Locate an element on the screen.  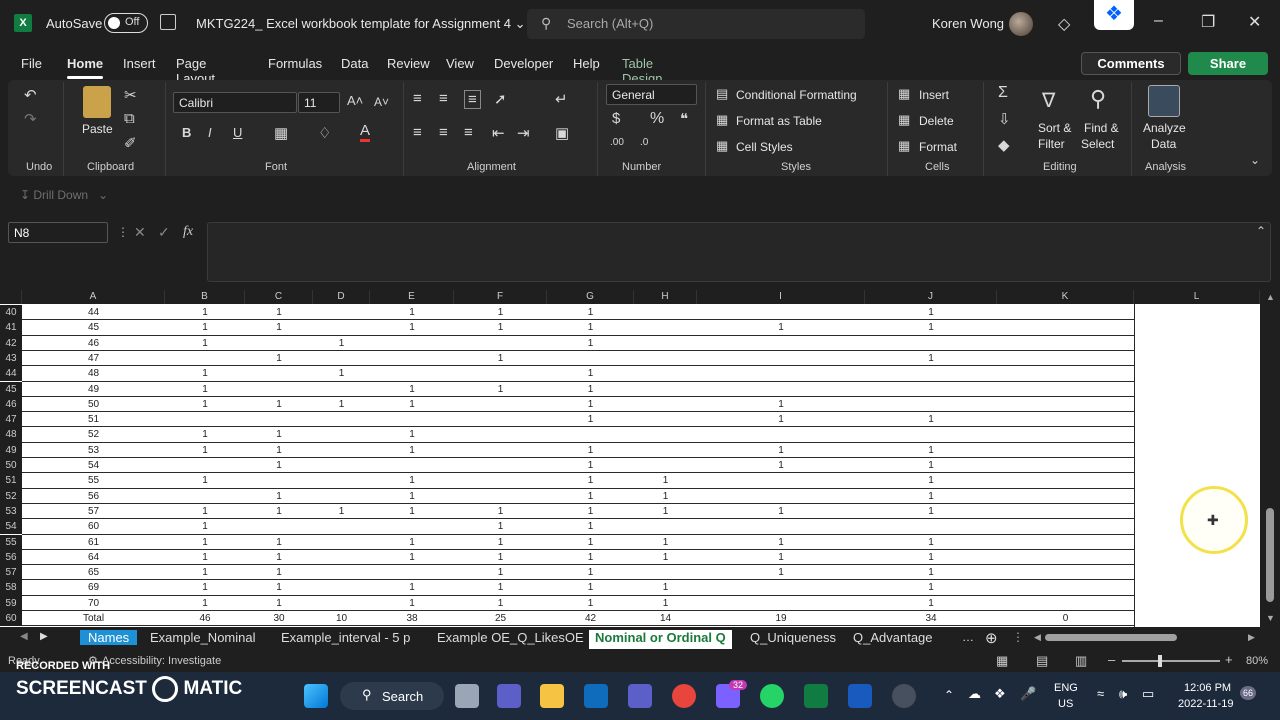
cell-a: 48 is located at coordinates (93, 373).